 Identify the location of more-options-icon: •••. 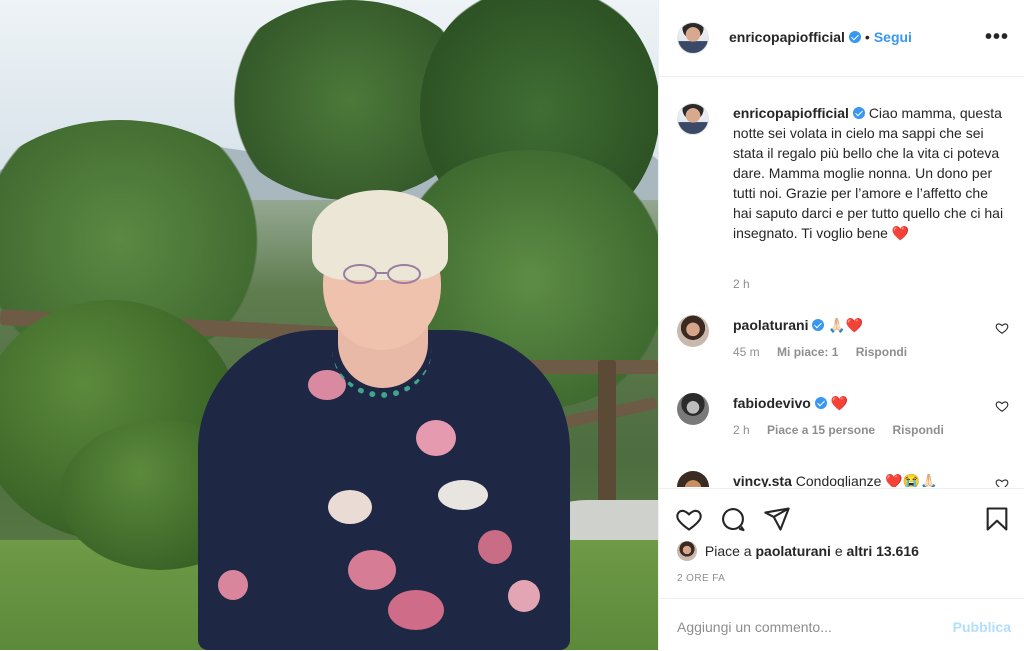
(997, 37).